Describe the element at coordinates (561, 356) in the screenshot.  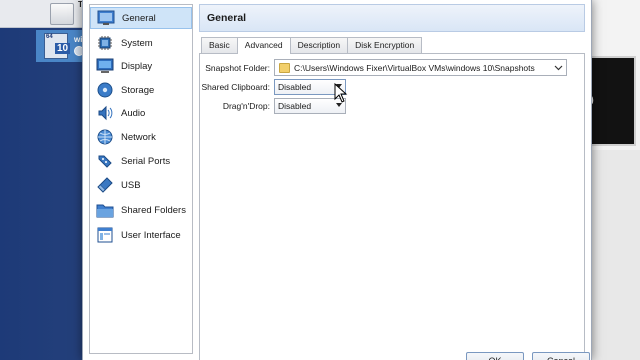
I see `cancel-button: Cancel` at that location.